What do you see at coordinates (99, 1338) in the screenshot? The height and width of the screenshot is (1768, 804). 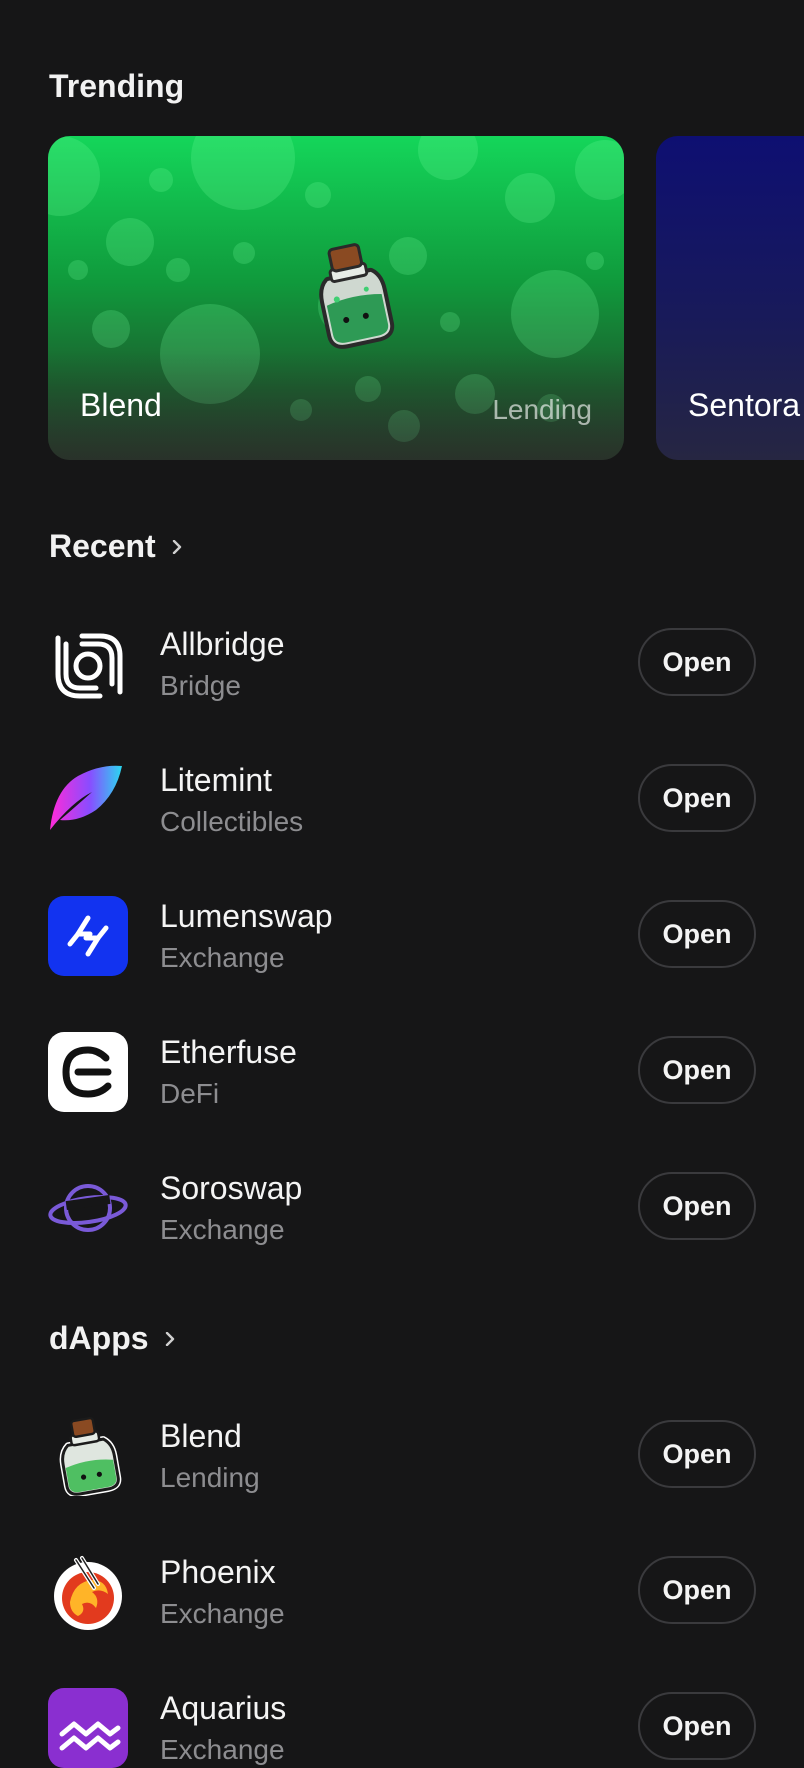 I see `dapps-title-text: dApps` at bounding box center [99, 1338].